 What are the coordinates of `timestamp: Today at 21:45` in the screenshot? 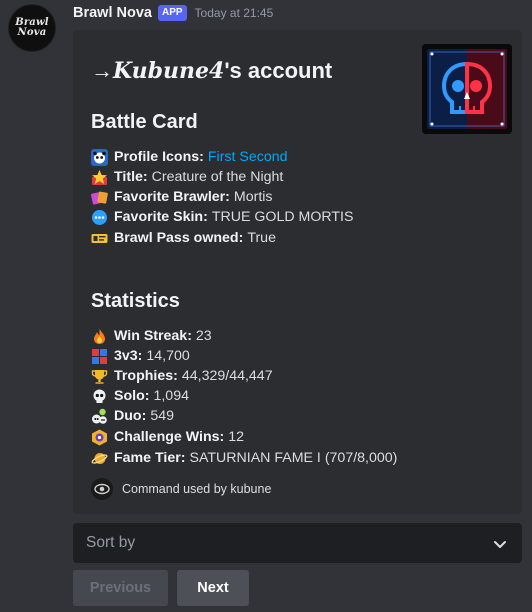 It's located at (234, 13).